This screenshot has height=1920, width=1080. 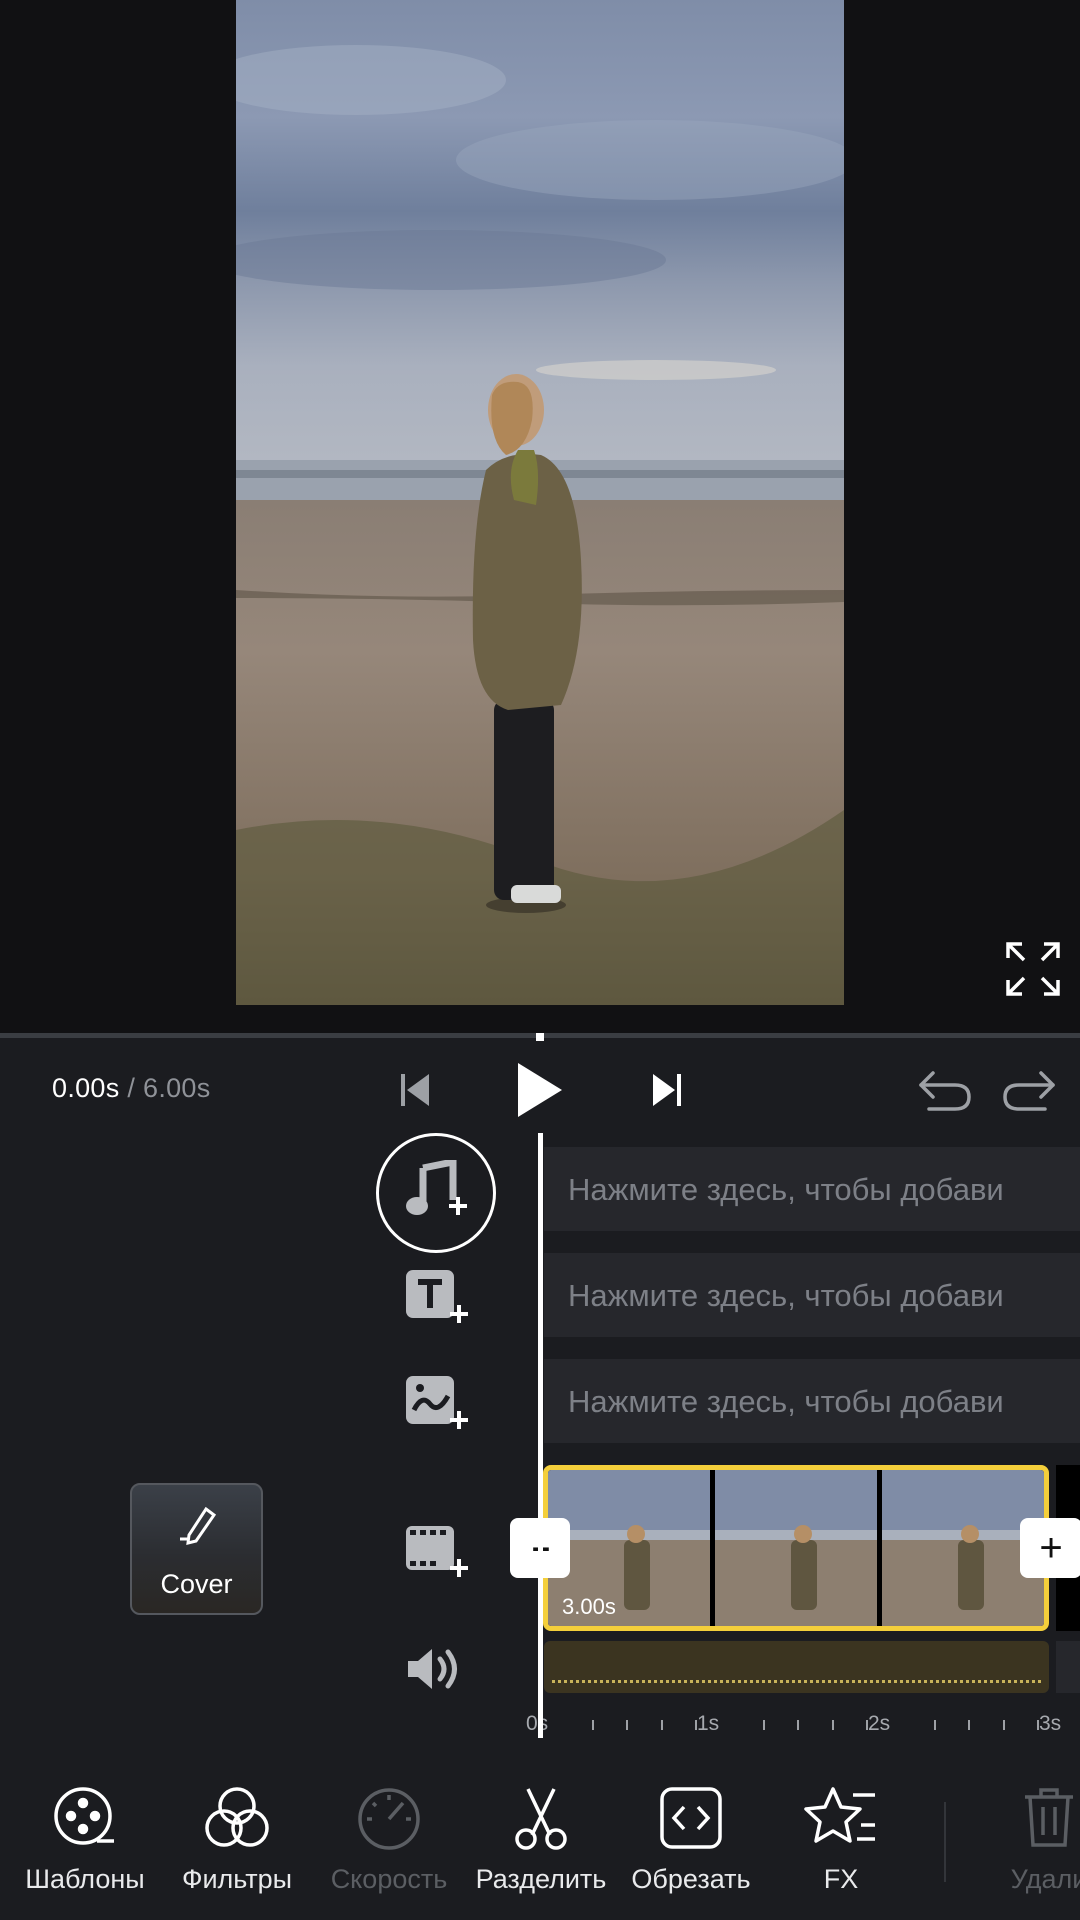 I want to click on speed-button: Скорость, so click(x=389, y=1837).